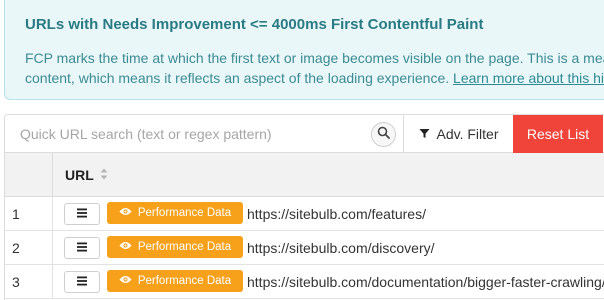 Image resolution: width=604 pixels, height=300 pixels. I want to click on url-column-header: URL, so click(86, 175).